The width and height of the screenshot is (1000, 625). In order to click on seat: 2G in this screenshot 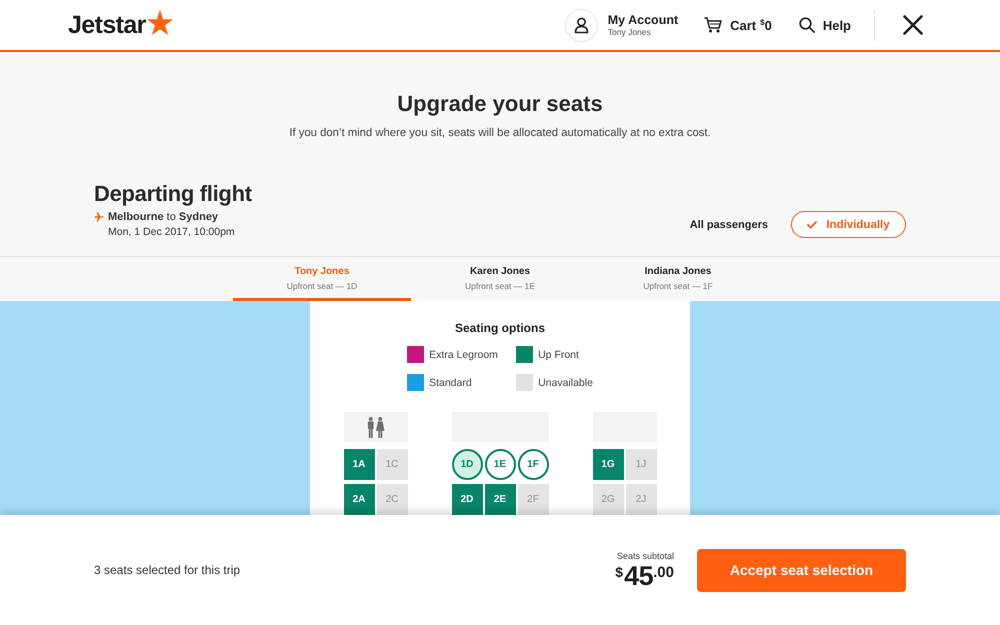, I will do `click(608, 499)`.